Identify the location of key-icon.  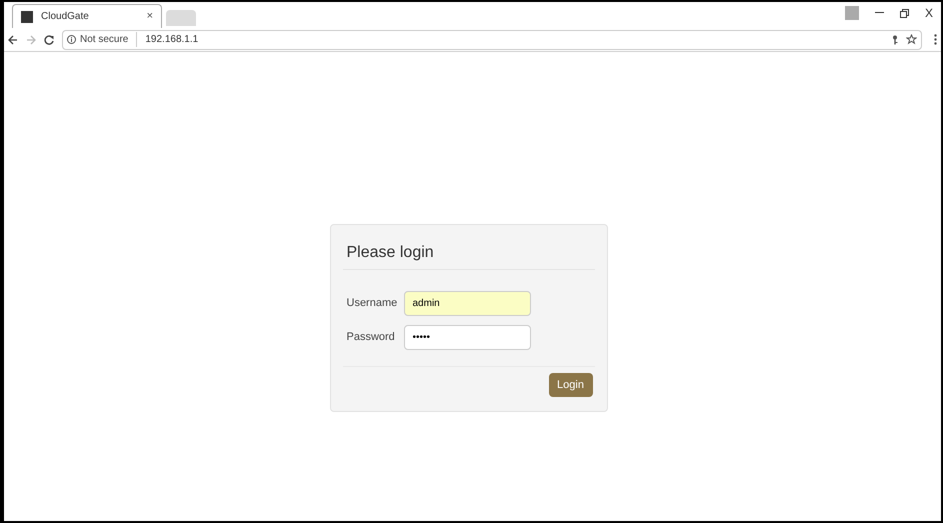
(895, 39).